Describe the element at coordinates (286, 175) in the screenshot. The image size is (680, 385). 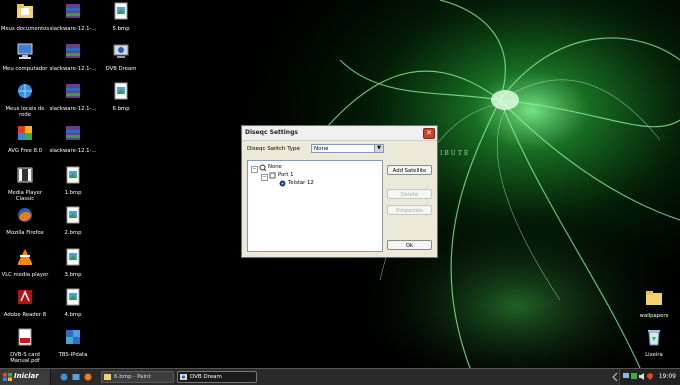
I see `tree-node-port: Port 1` at that location.